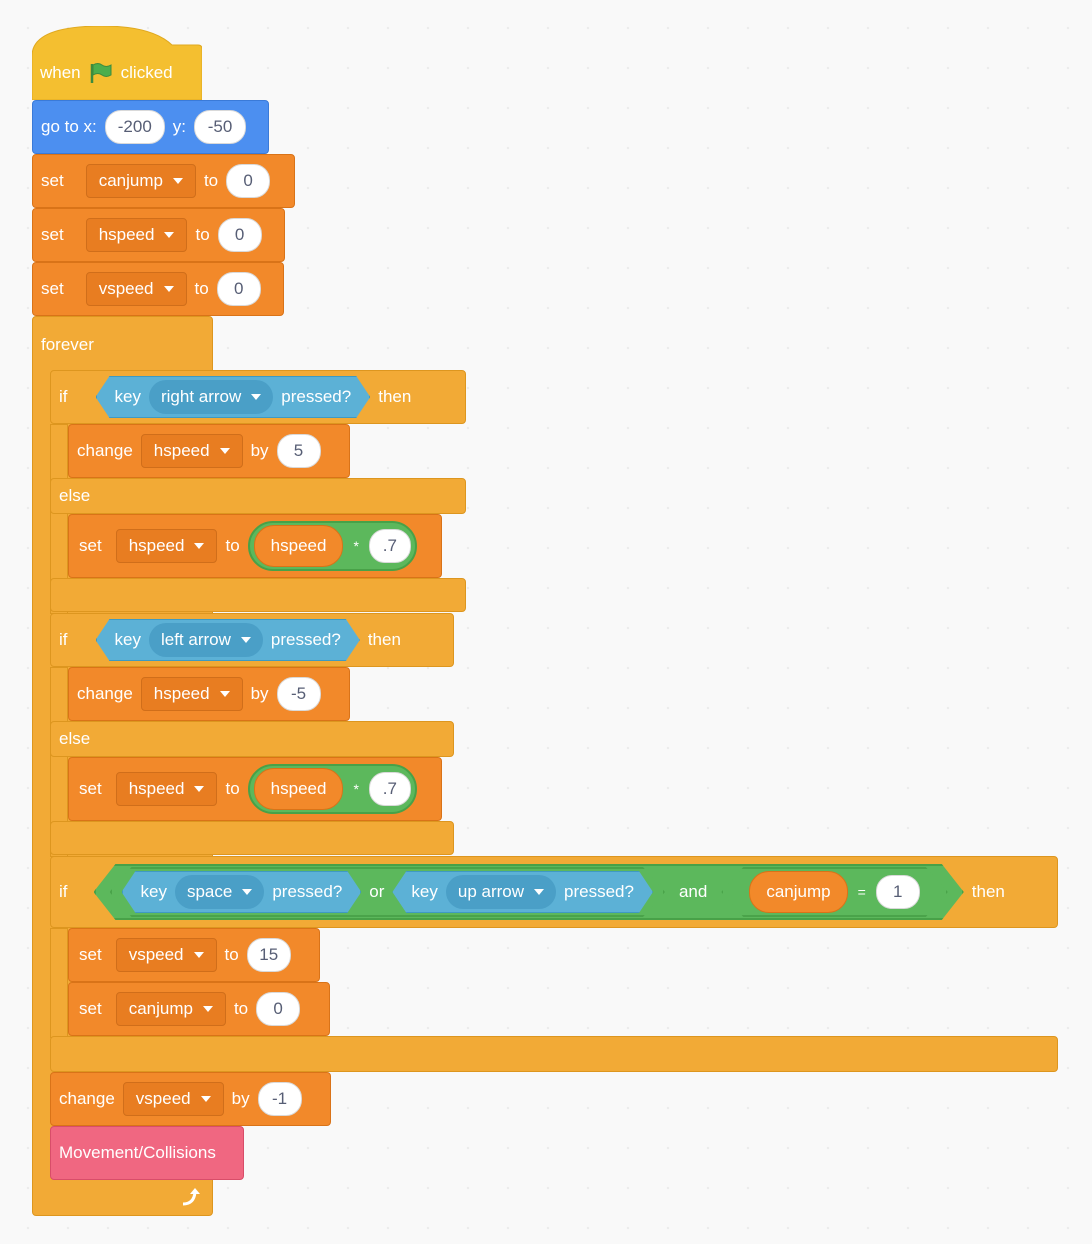 Image resolution: width=1092 pixels, height=1244 pixels. What do you see at coordinates (356, 789) in the screenshot?
I see `multiply-sign: *` at bounding box center [356, 789].